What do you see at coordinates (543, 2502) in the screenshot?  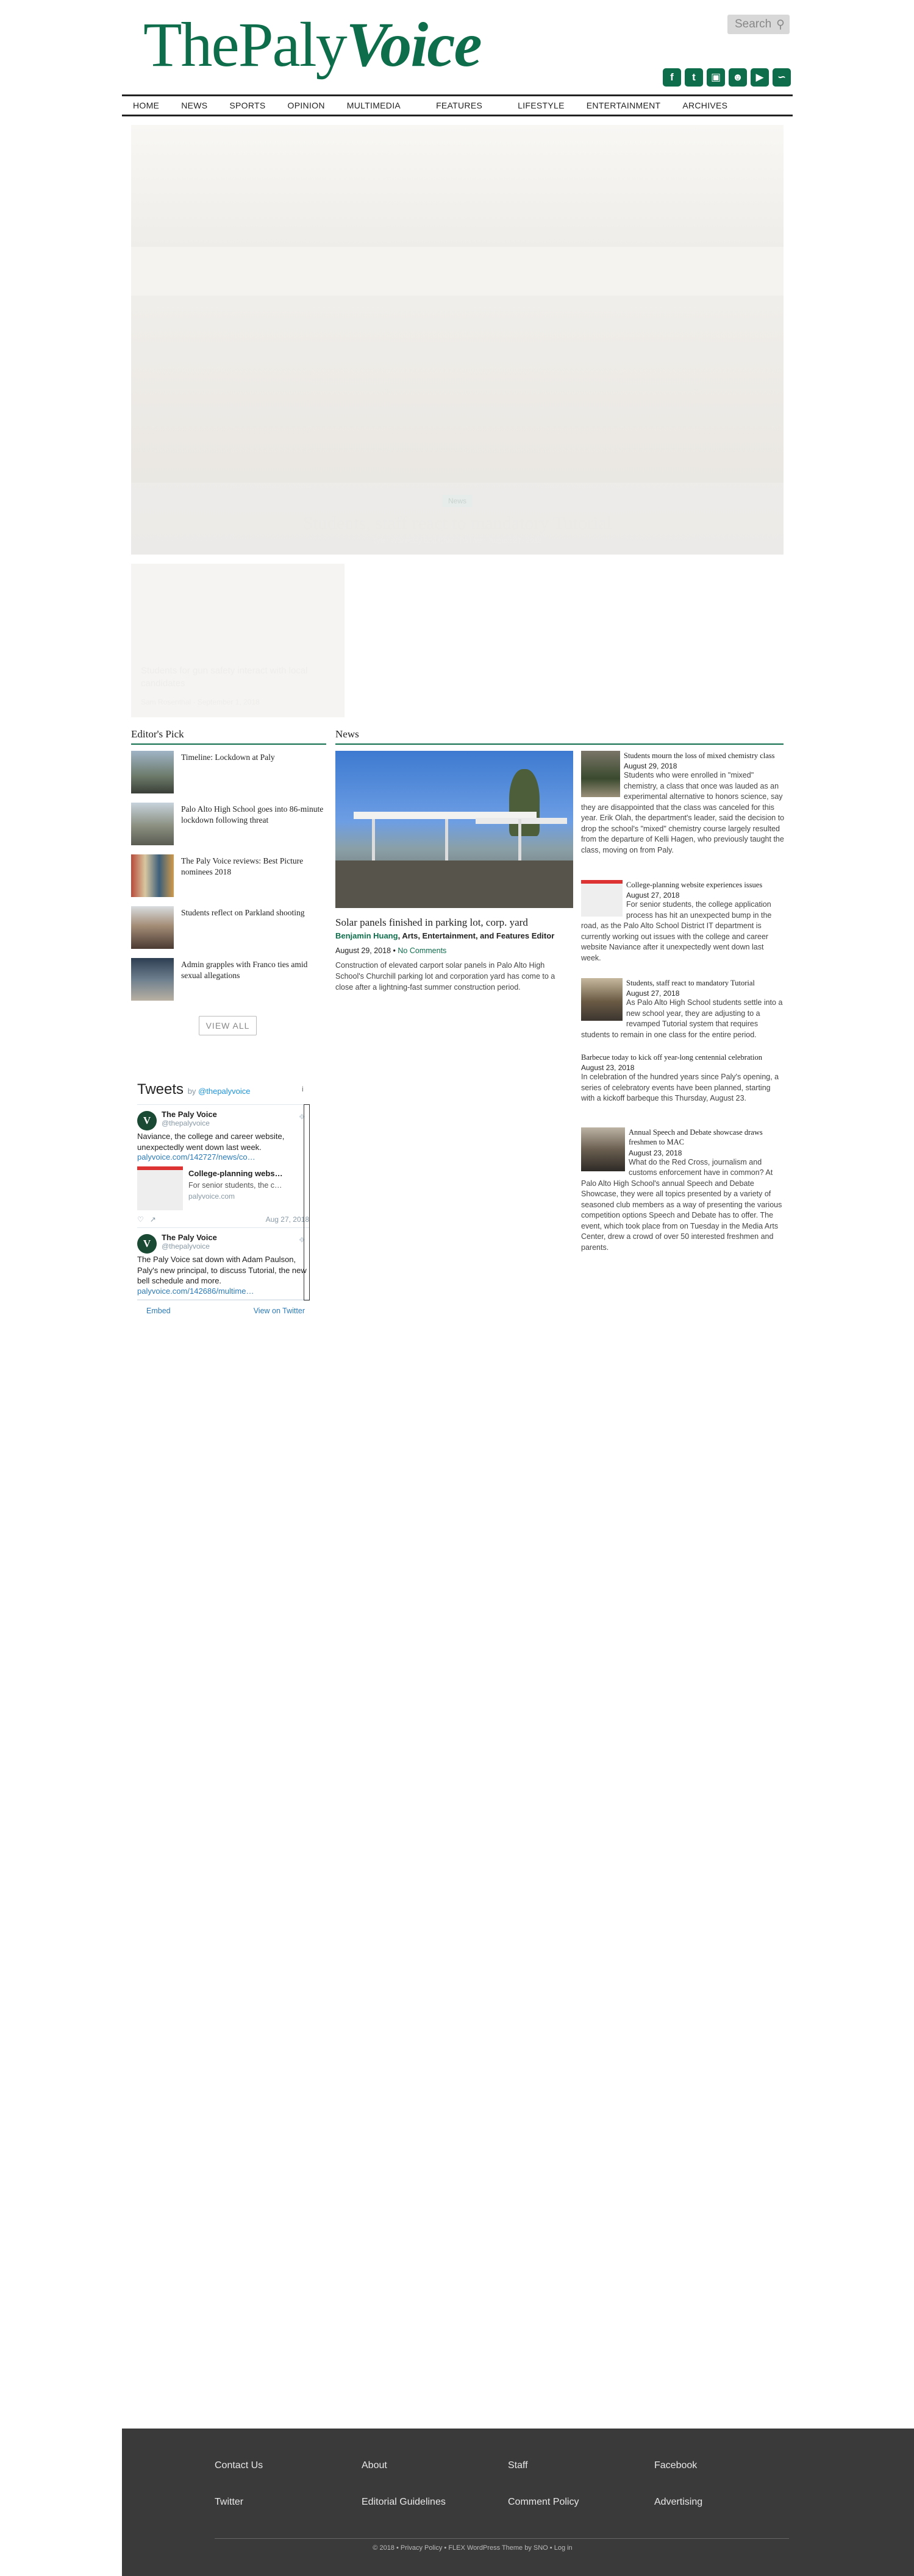 I see `footer-link-comment-policy: Comment Policy` at bounding box center [543, 2502].